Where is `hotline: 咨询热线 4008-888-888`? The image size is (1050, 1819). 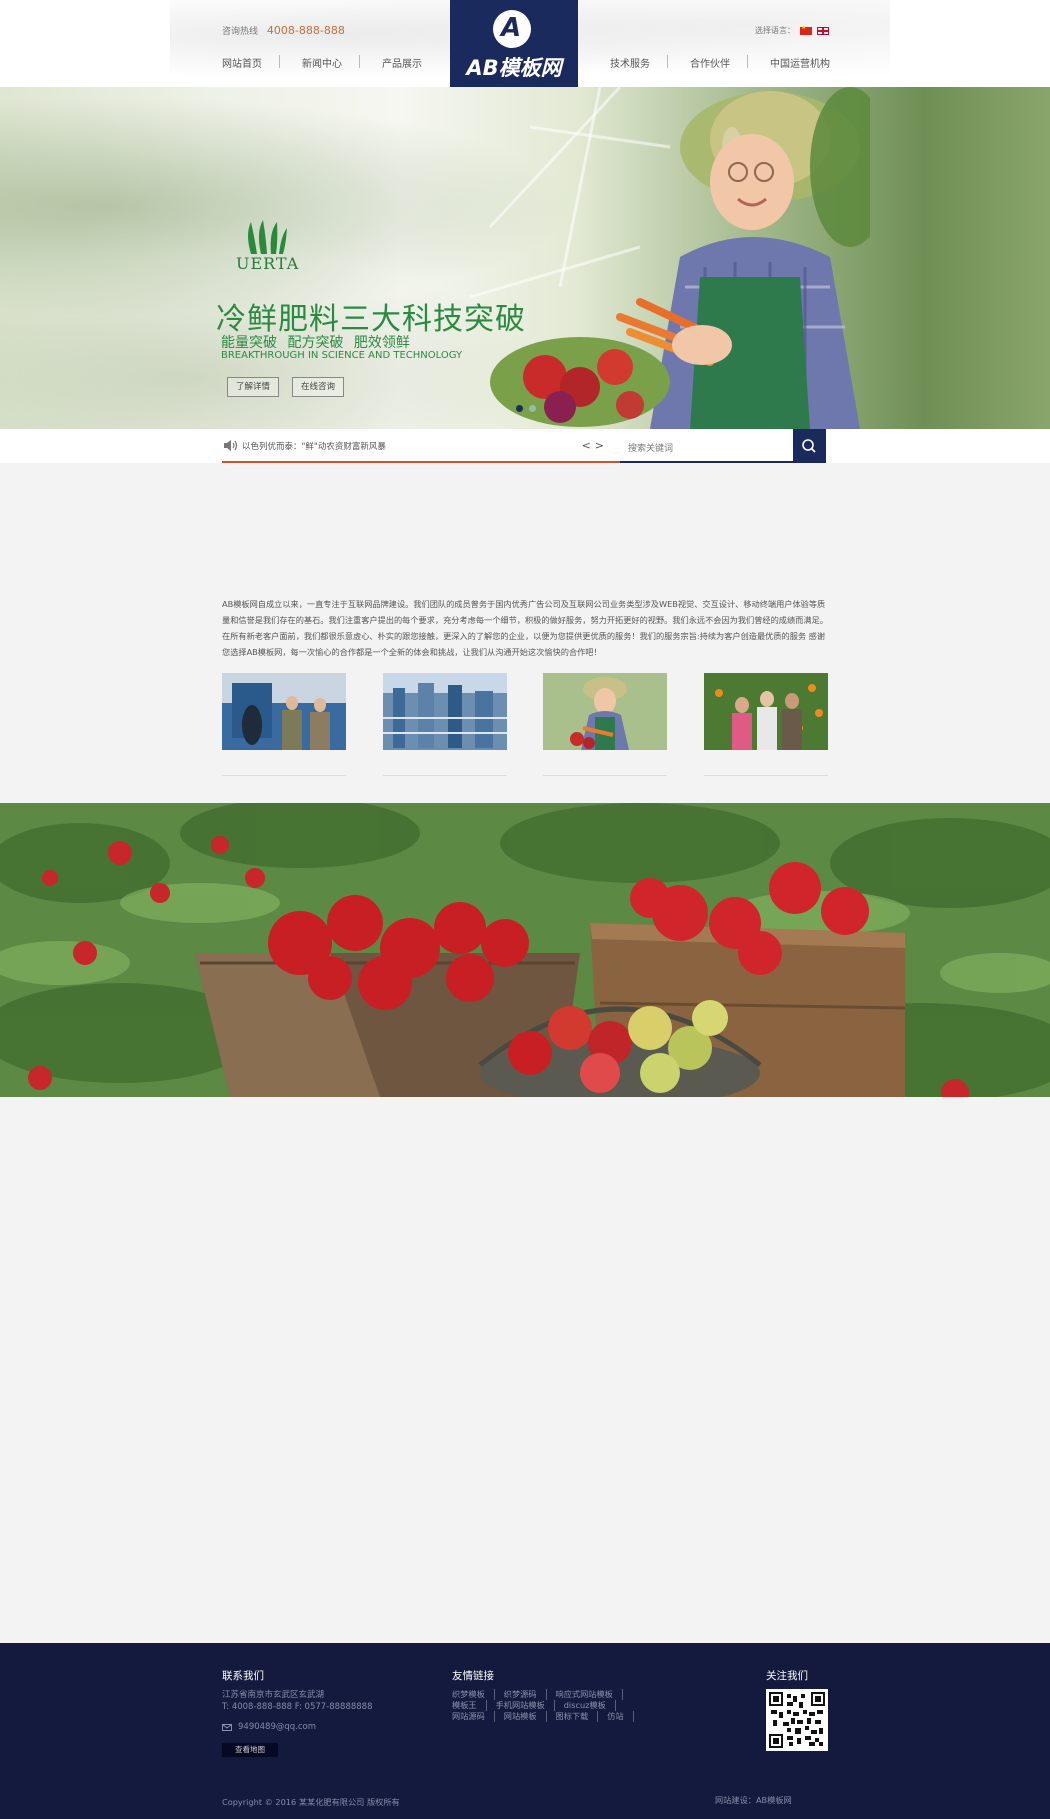
hotline: 咨询热线 4008-888-888 is located at coordinates (283, 30).